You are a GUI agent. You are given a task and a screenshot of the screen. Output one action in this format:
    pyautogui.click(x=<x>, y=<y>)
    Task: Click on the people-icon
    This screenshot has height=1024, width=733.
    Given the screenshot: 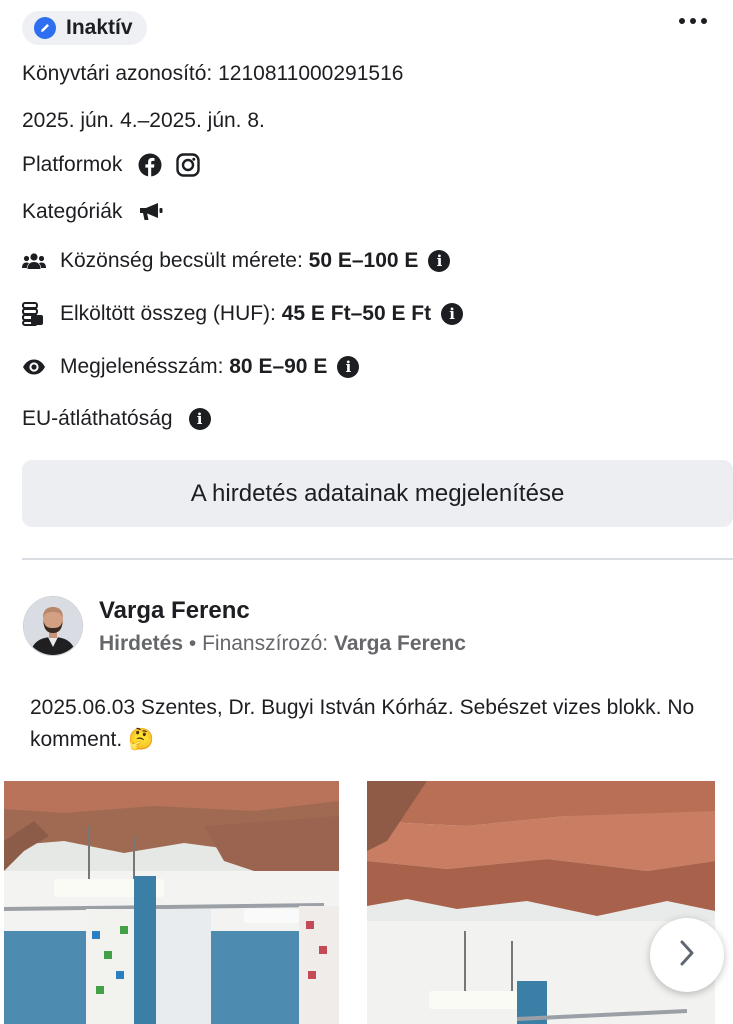 What is the action you would take?
    pyautogui.click(x=34, y=261)
    